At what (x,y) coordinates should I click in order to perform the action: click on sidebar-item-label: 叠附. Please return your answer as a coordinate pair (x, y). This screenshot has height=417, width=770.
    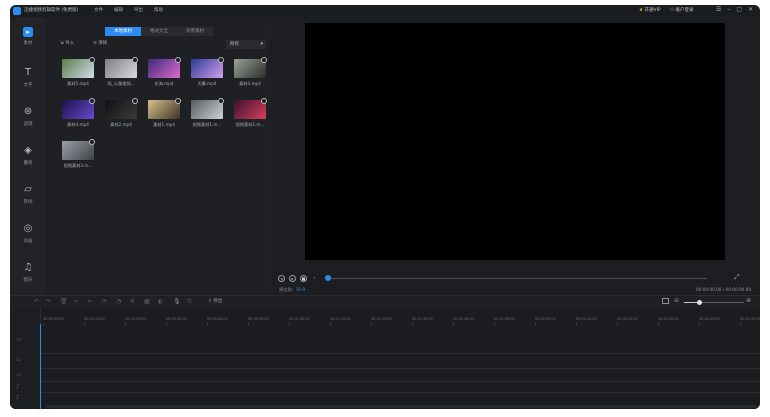
    Looking at the image, I should click on (28, 163).